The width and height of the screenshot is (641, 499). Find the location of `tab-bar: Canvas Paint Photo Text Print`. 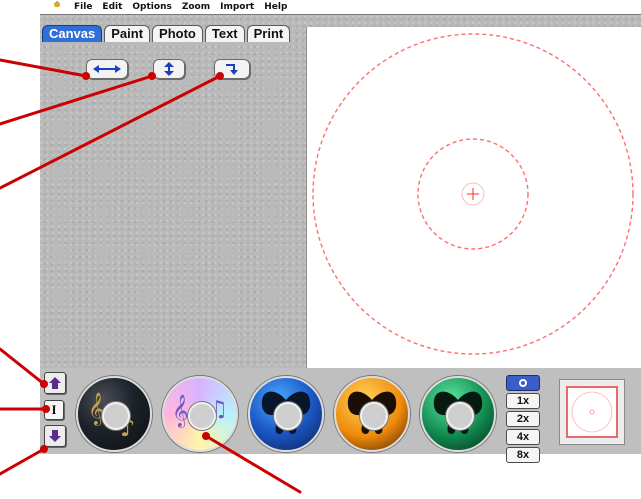

tab-bar: Canvas Paint Photo Text Print is located at coordinates (167, 34).